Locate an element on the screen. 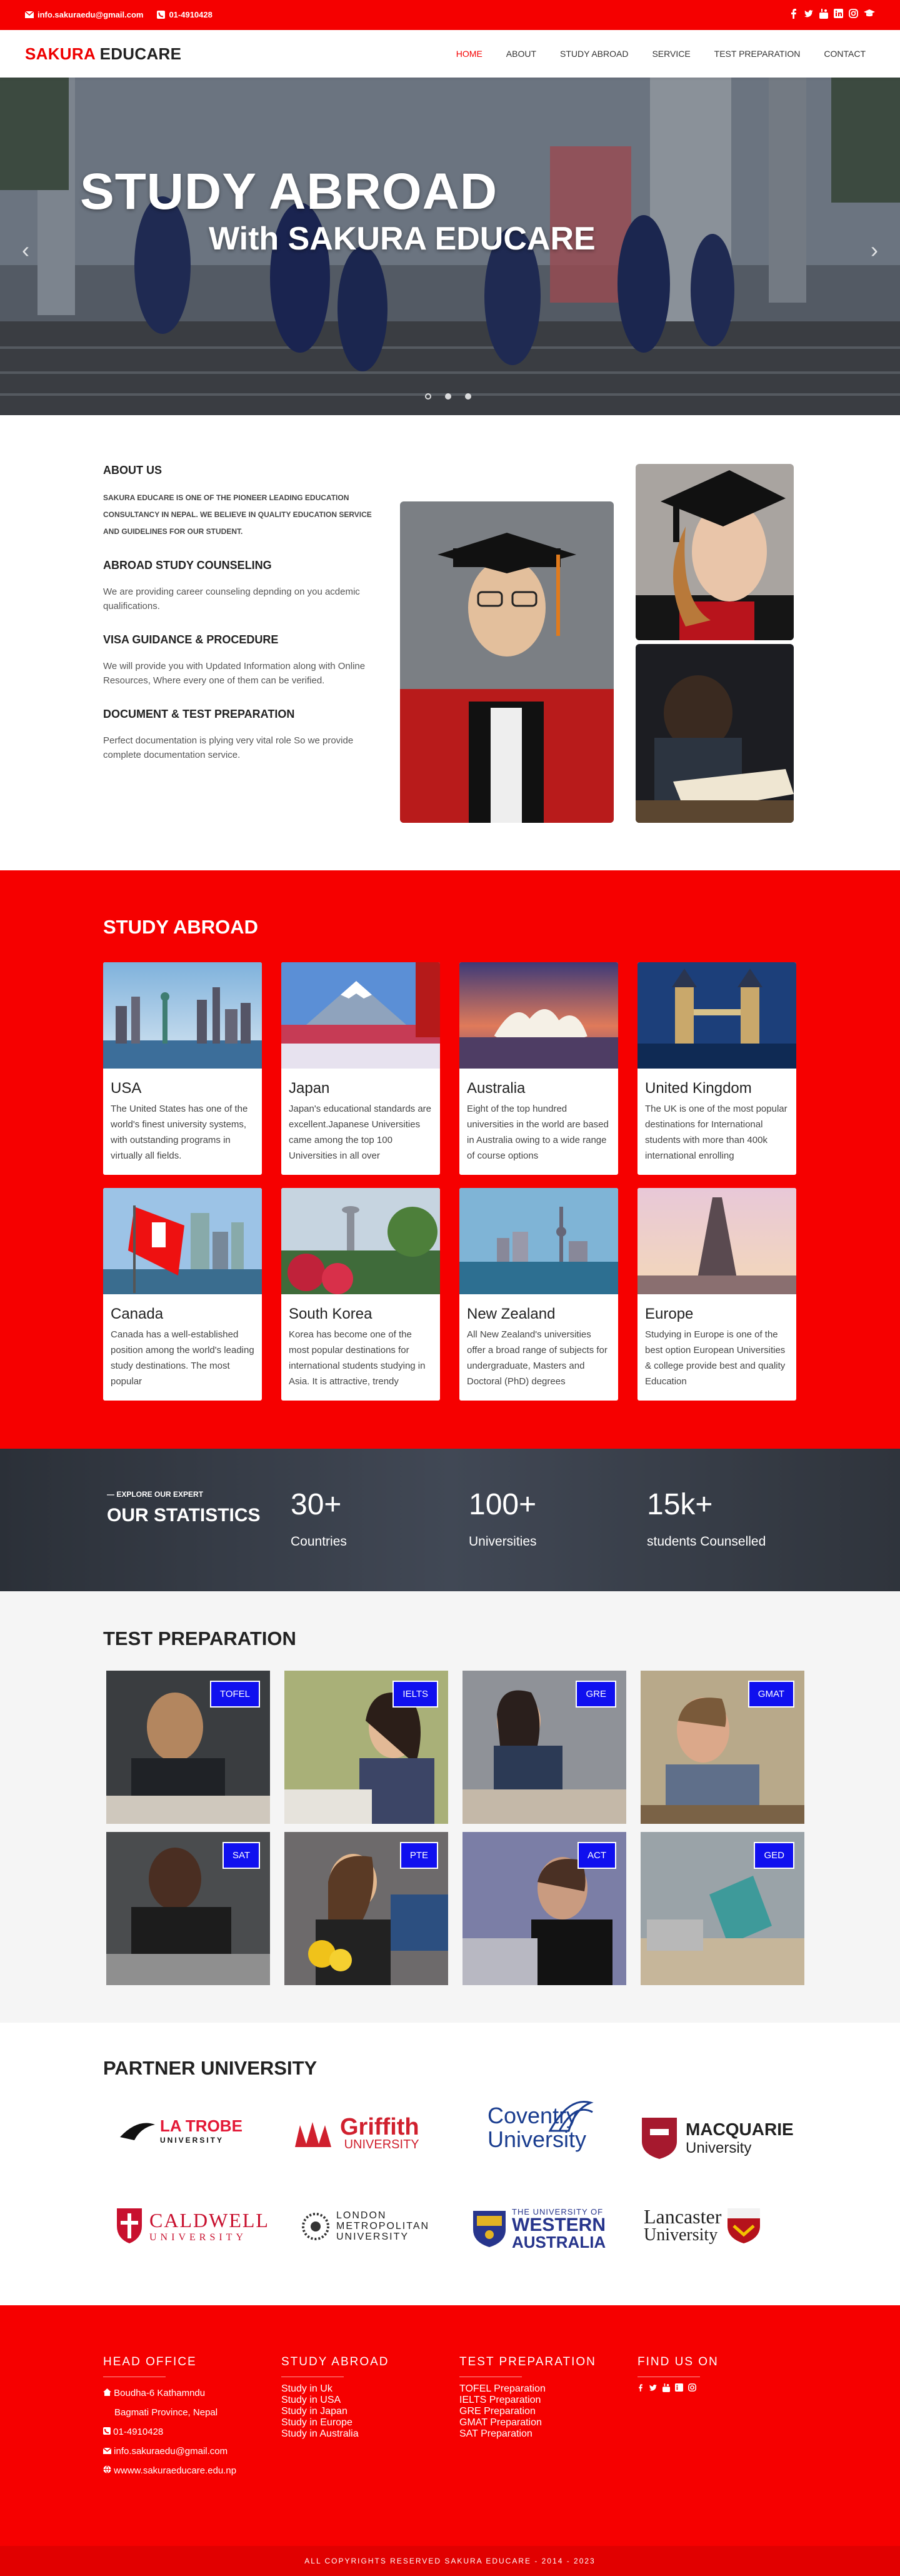 The height and width of the screenshot is (2576, 900). footer-website: wwww.sakuraeducare.edu.np is located at coordinates (169, 2470).